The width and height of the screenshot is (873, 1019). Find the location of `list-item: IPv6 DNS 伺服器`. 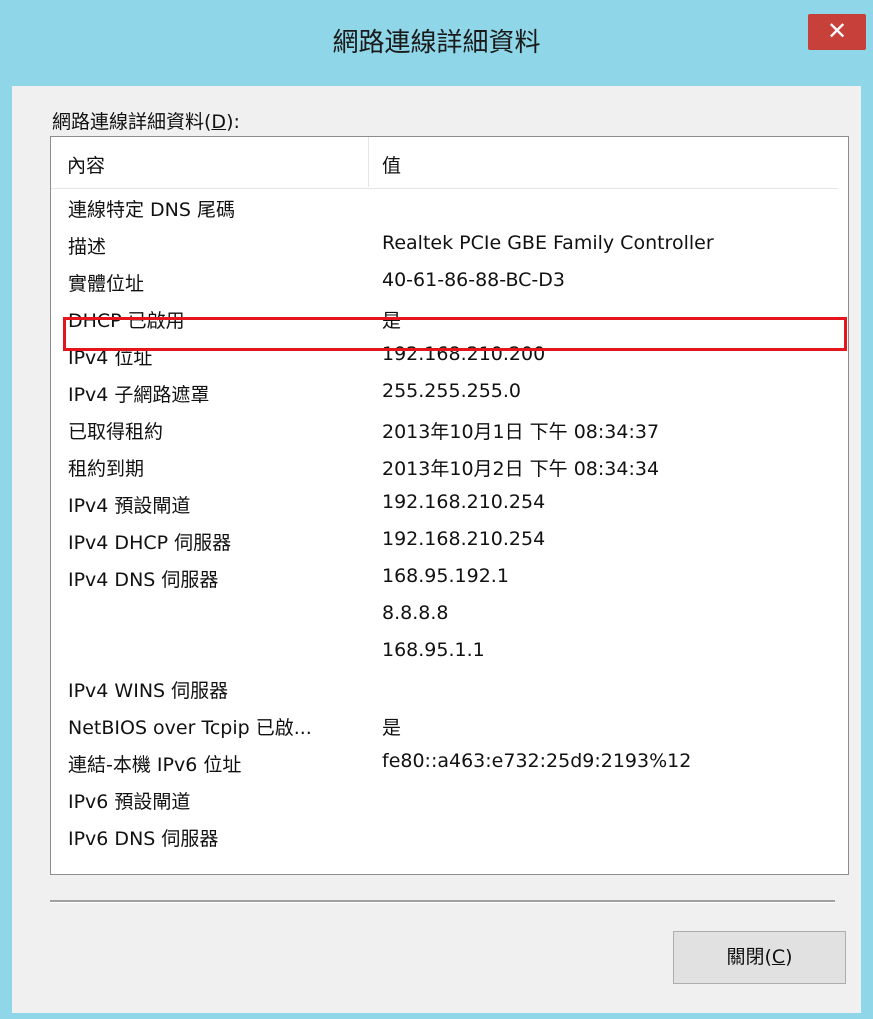

list-item: IPv6 DNS 伺服器 is located at coordinates (444, 836).